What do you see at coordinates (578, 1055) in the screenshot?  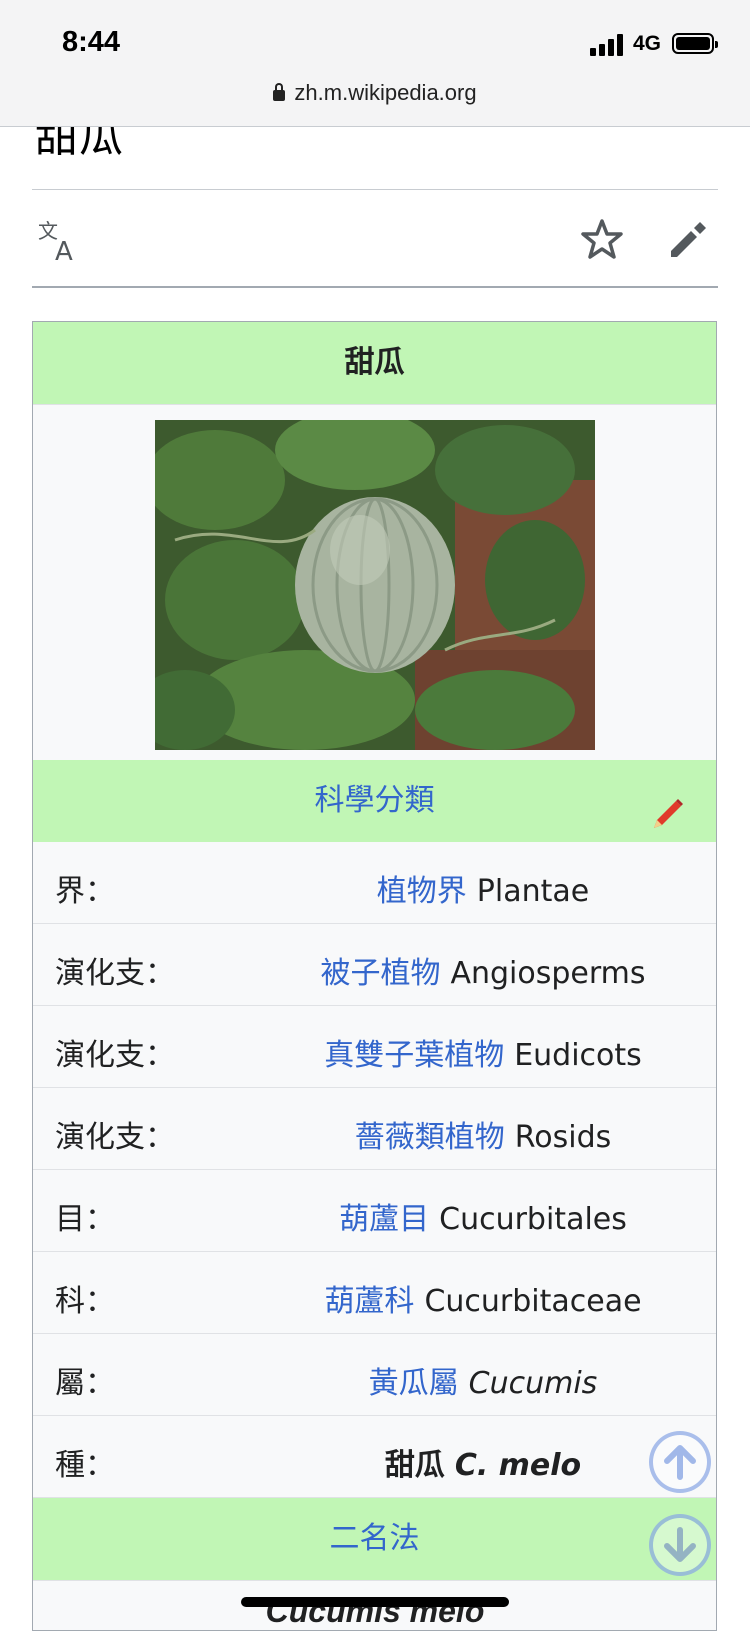 I see `taxon-latin: Eudicots` at bounding box center [578, 1055].